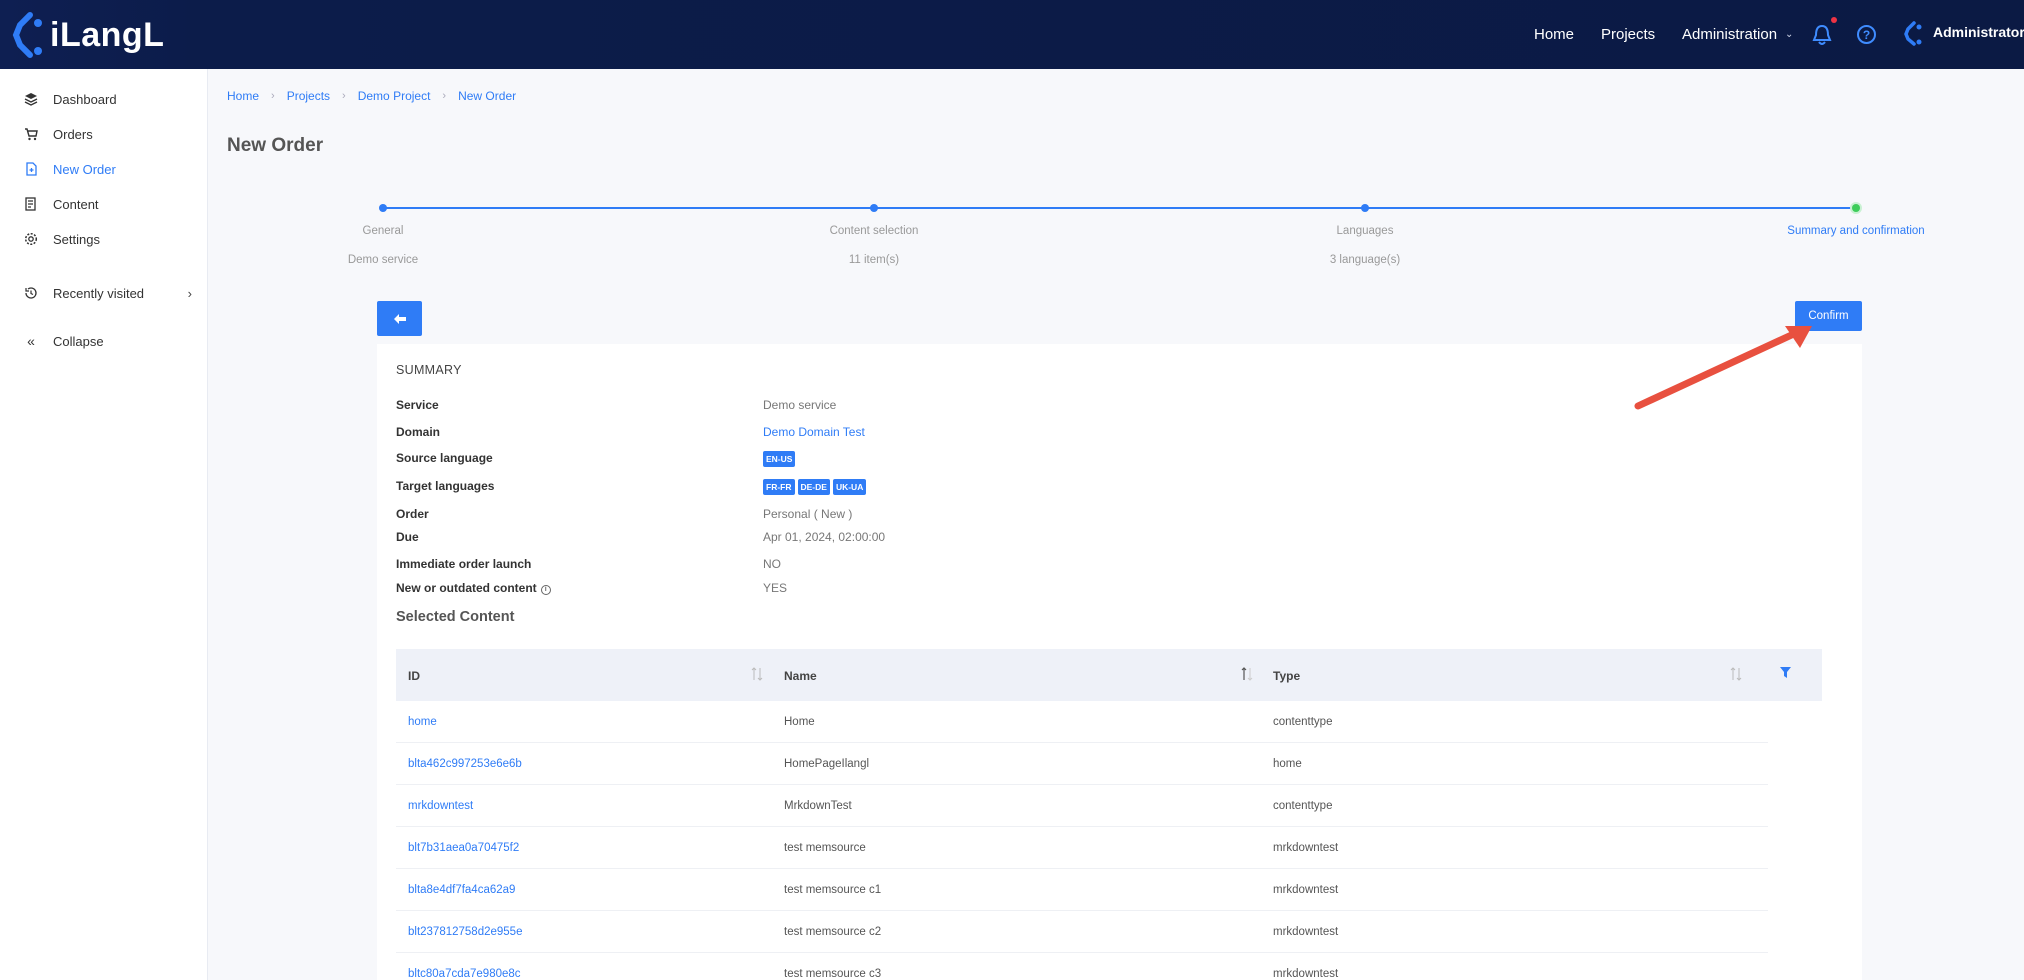 The width and height of the screenshot is (2024, 980). What do you see at coordinates (440, 806) in the screenshot?
I see `content-id-link: mrkdowntest` at bounding box center [440, 806].